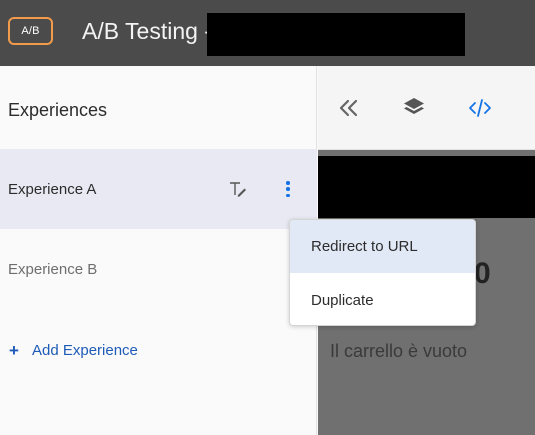 This screenshot has height=435, width=535. I want to click on sidebar-title: Experiences, so click(58, 110).